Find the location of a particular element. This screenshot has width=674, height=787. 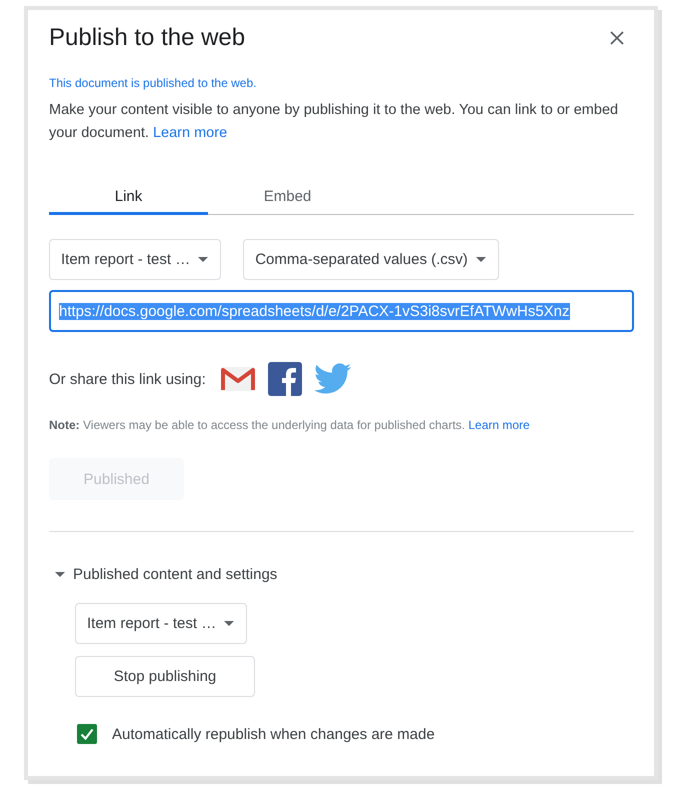

settings-expander: Published content and settings is located at coordinates (341, 574).